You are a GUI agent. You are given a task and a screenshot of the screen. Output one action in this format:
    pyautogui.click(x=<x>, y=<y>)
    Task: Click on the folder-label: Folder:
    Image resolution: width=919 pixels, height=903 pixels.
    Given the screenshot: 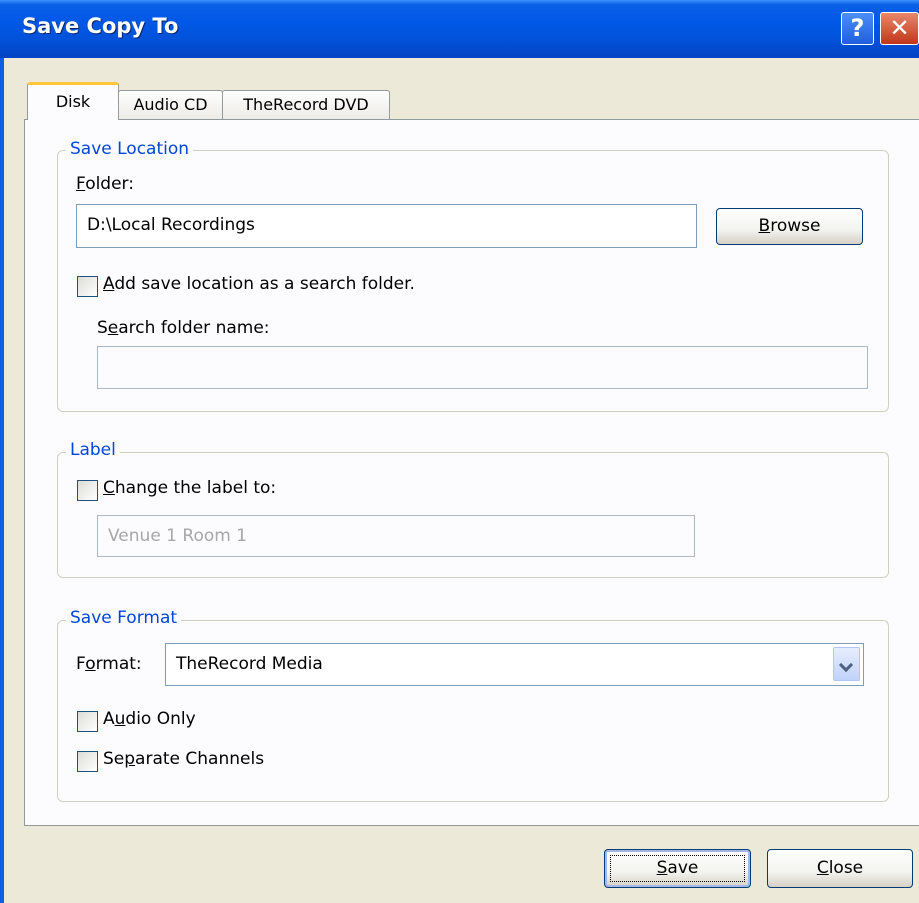 What is the action you would take?
    pyautogui.click(x=105, y=184)
    